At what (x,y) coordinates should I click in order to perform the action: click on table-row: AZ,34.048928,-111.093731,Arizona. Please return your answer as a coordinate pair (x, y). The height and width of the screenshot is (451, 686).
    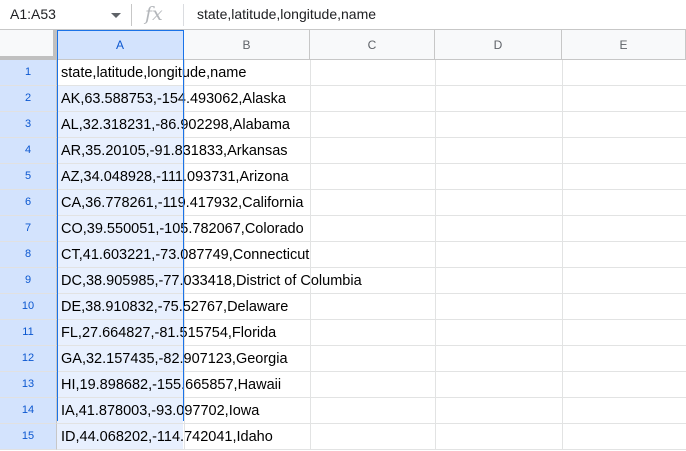
    Looking at the image, I should click on (371, 177).